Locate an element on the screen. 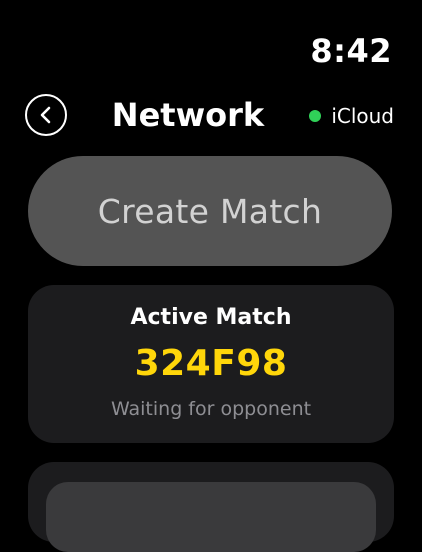 This screenshot has width=422, height=552. nav-bar: Network iCloud is located at coordinates (211, 116).